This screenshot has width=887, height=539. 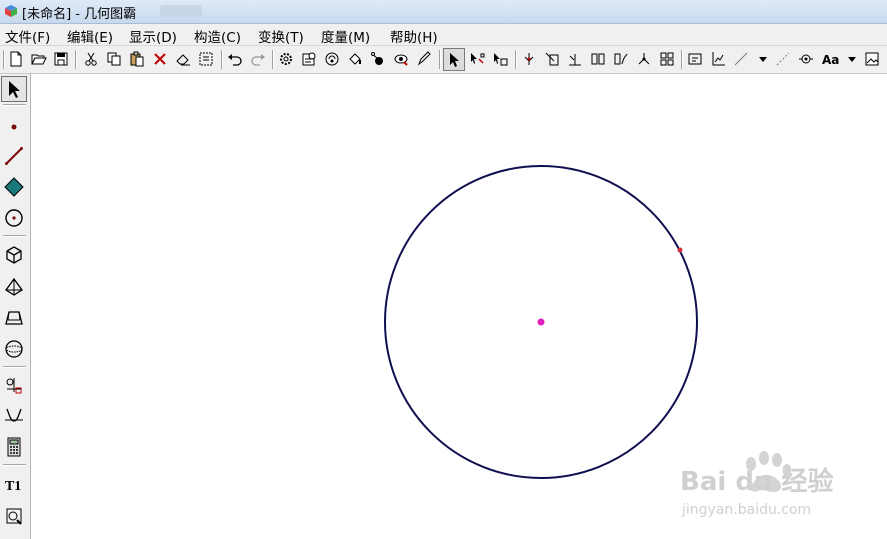 I want to click on animate-button, so click(x=332, y=59).